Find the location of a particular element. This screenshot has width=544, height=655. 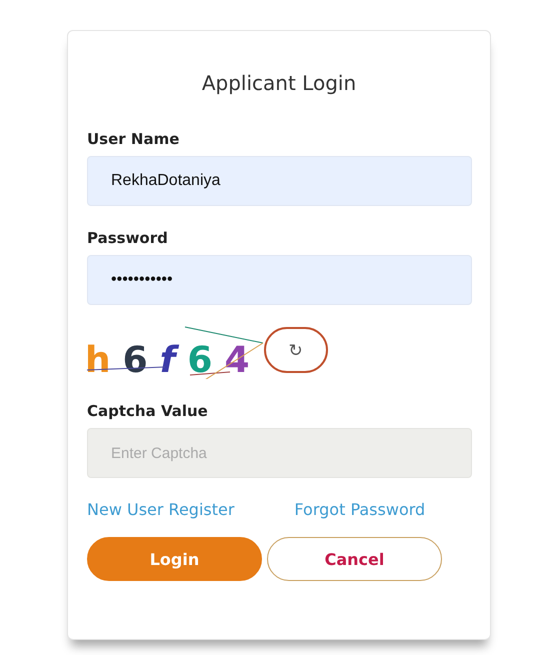

text-link: Forgot Password is located at coordinates (360, 509).